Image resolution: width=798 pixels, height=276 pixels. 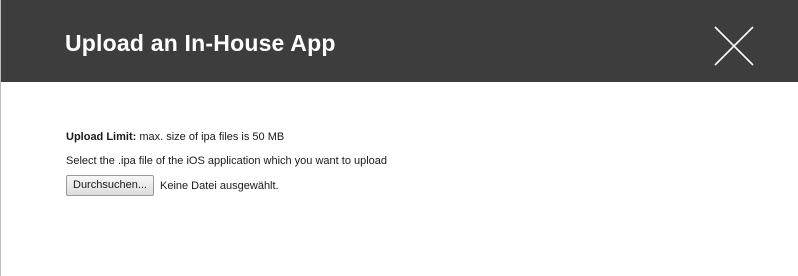 I want to click on file-status-text: Keine Datei ausgewählt., so click(x=219, y=185).